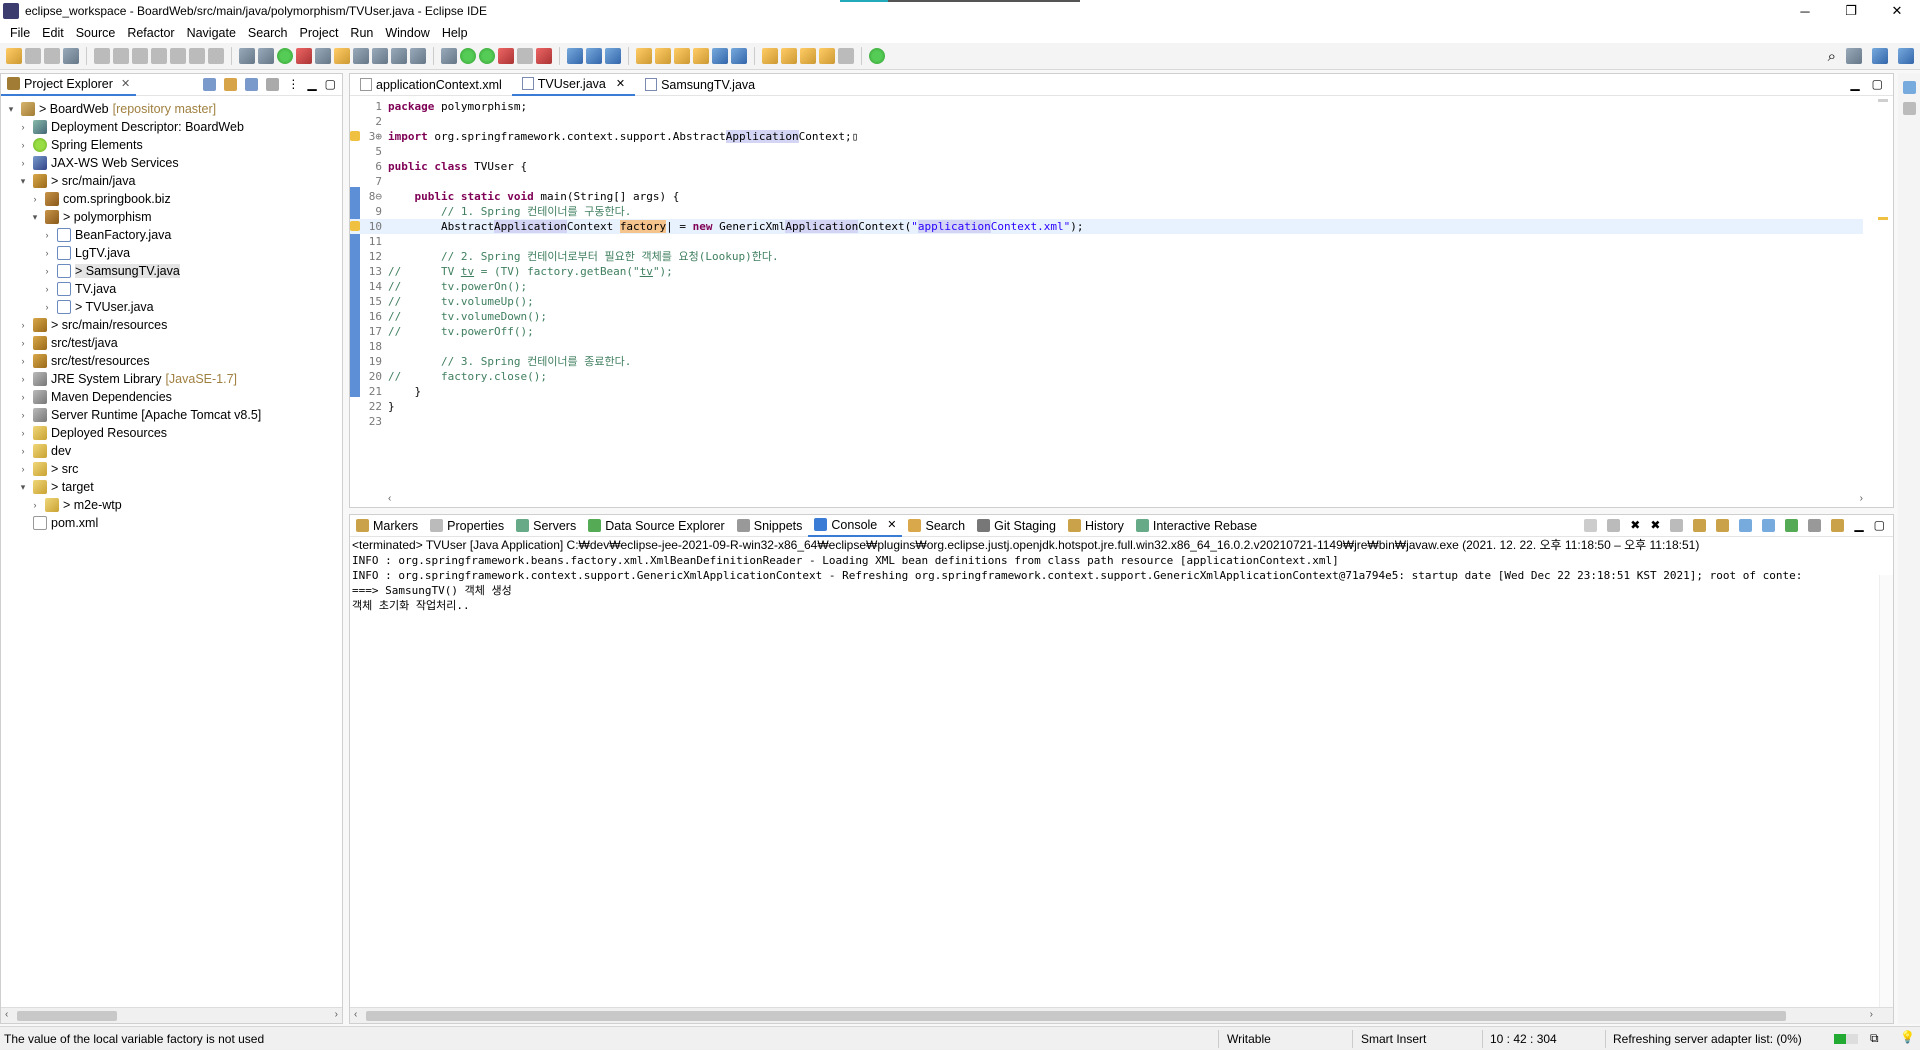 This screenshot has height=1050, width=1920. What do you see at coordinates (1880, 56) in the screenshot?
I see `java-ee-perspective-icon` at bounding box center [1880, 56].